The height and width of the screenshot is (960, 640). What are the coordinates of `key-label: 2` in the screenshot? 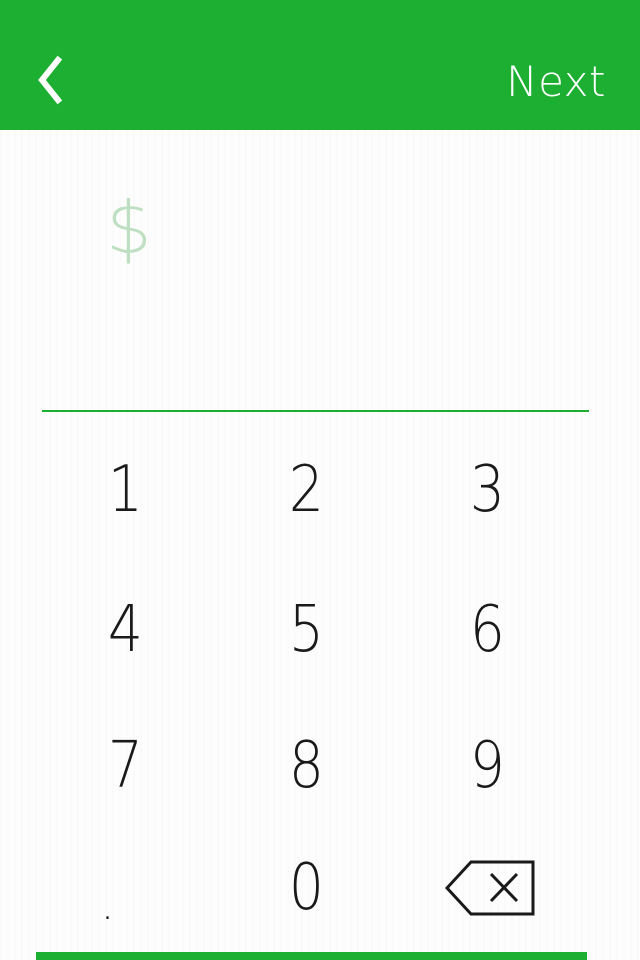 It's located at (306, 490).